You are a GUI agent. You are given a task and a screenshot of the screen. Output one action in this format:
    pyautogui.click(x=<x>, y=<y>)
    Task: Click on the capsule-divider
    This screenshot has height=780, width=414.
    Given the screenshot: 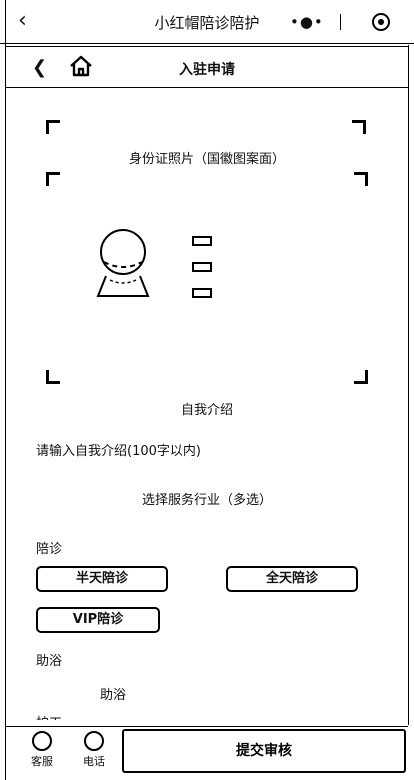 What is the action you would take?
    pyautogui.click(x=340, y=22)
    